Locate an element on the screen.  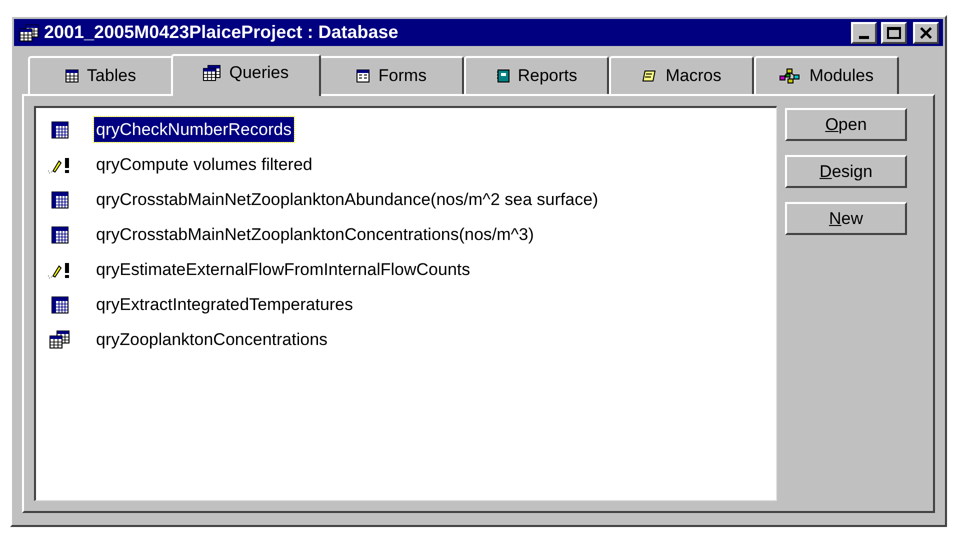
minimize-button is located at coordinates (864, 33).